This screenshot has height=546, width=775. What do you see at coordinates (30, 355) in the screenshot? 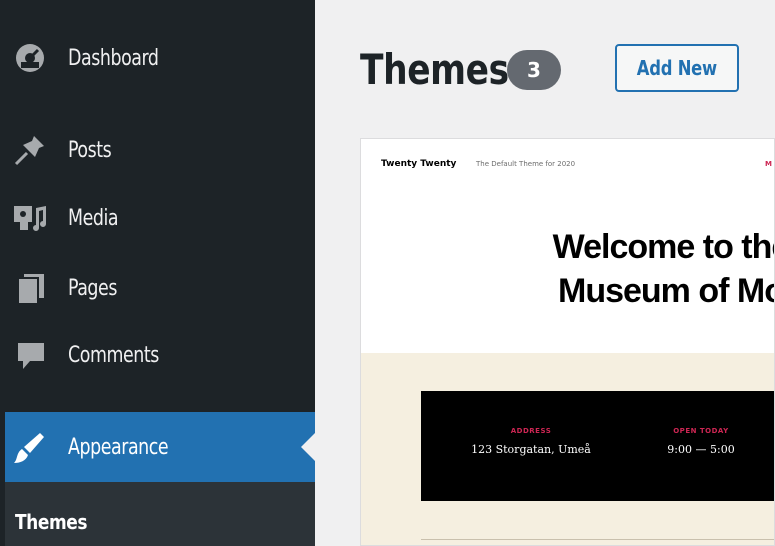
I see `comment-icon` at bounding box center [30, 355].